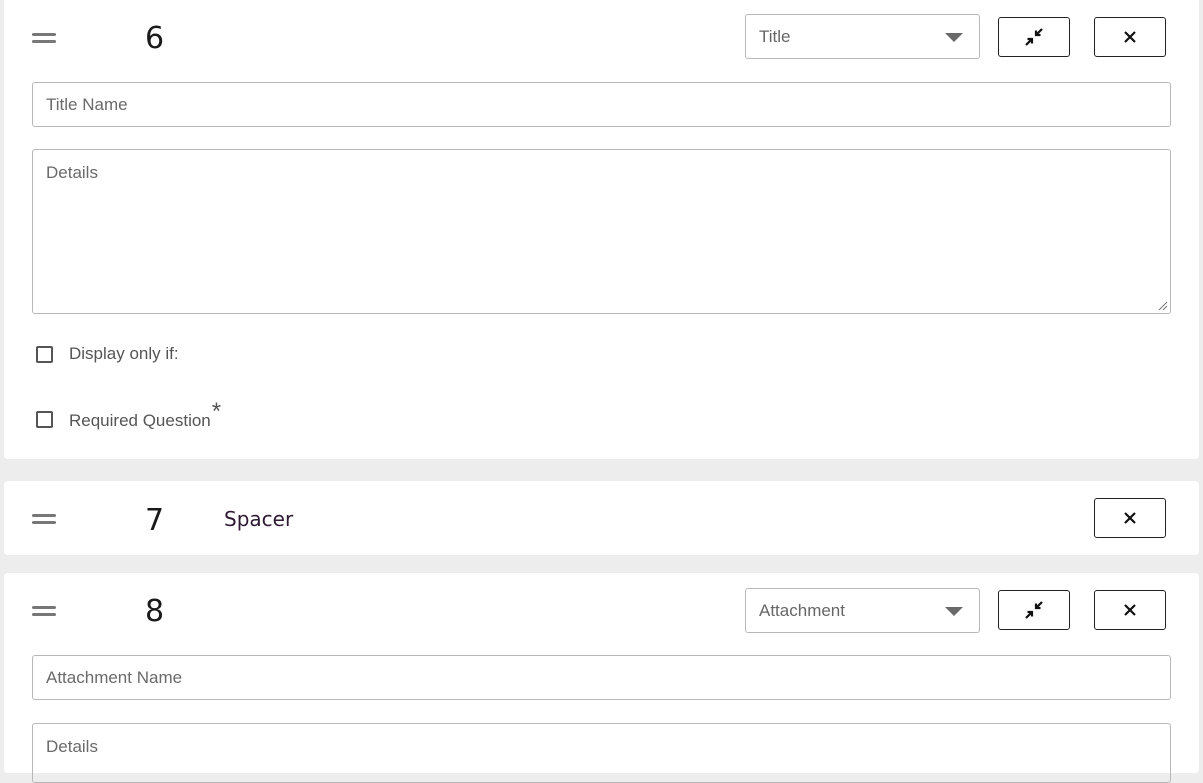 Image resolution: width=1203 pixels, height=783 pixels. What do you see at coordinates (124, 353) in the screenshot?
I see `display-only-if-label: Display only if:` at bounding box center [124, 353].